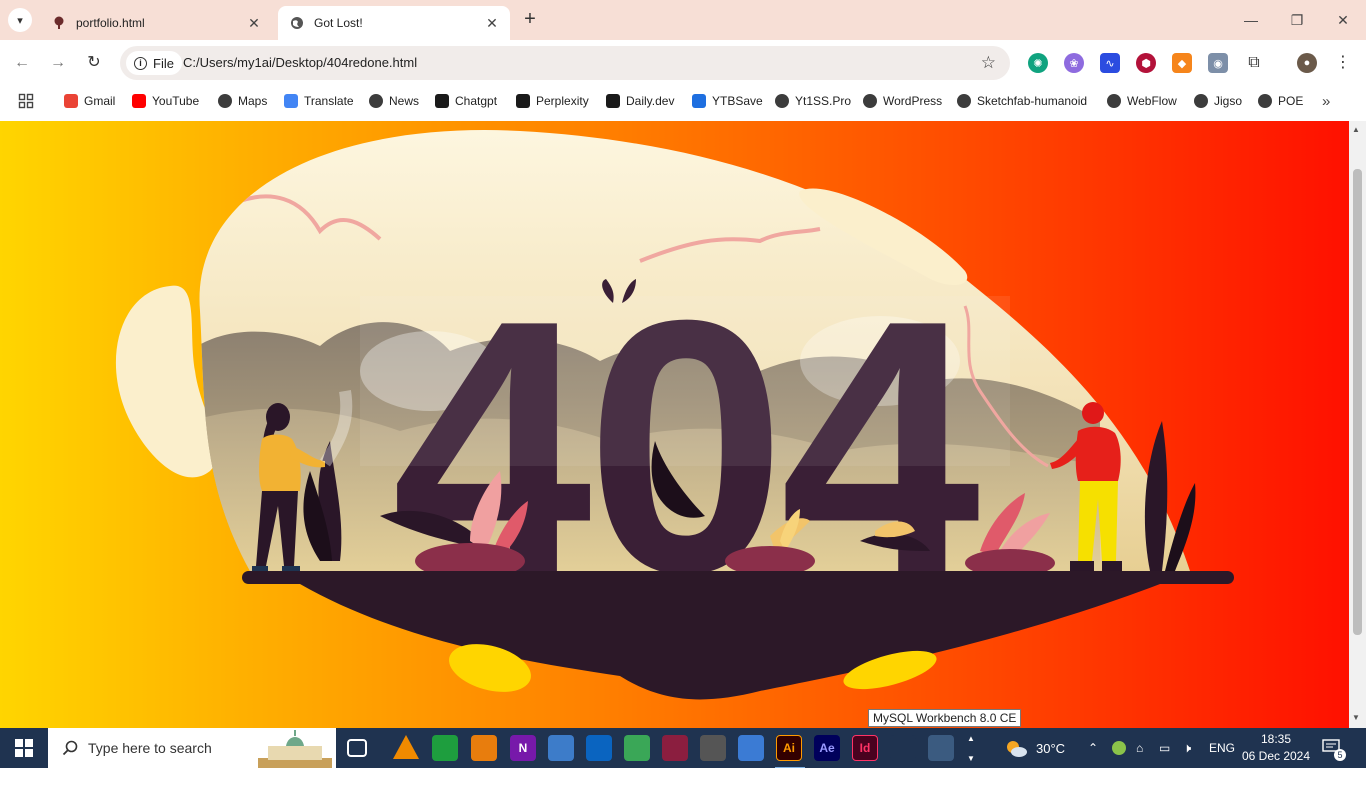  I want to click on money-manager-icon, so click(637, 748).